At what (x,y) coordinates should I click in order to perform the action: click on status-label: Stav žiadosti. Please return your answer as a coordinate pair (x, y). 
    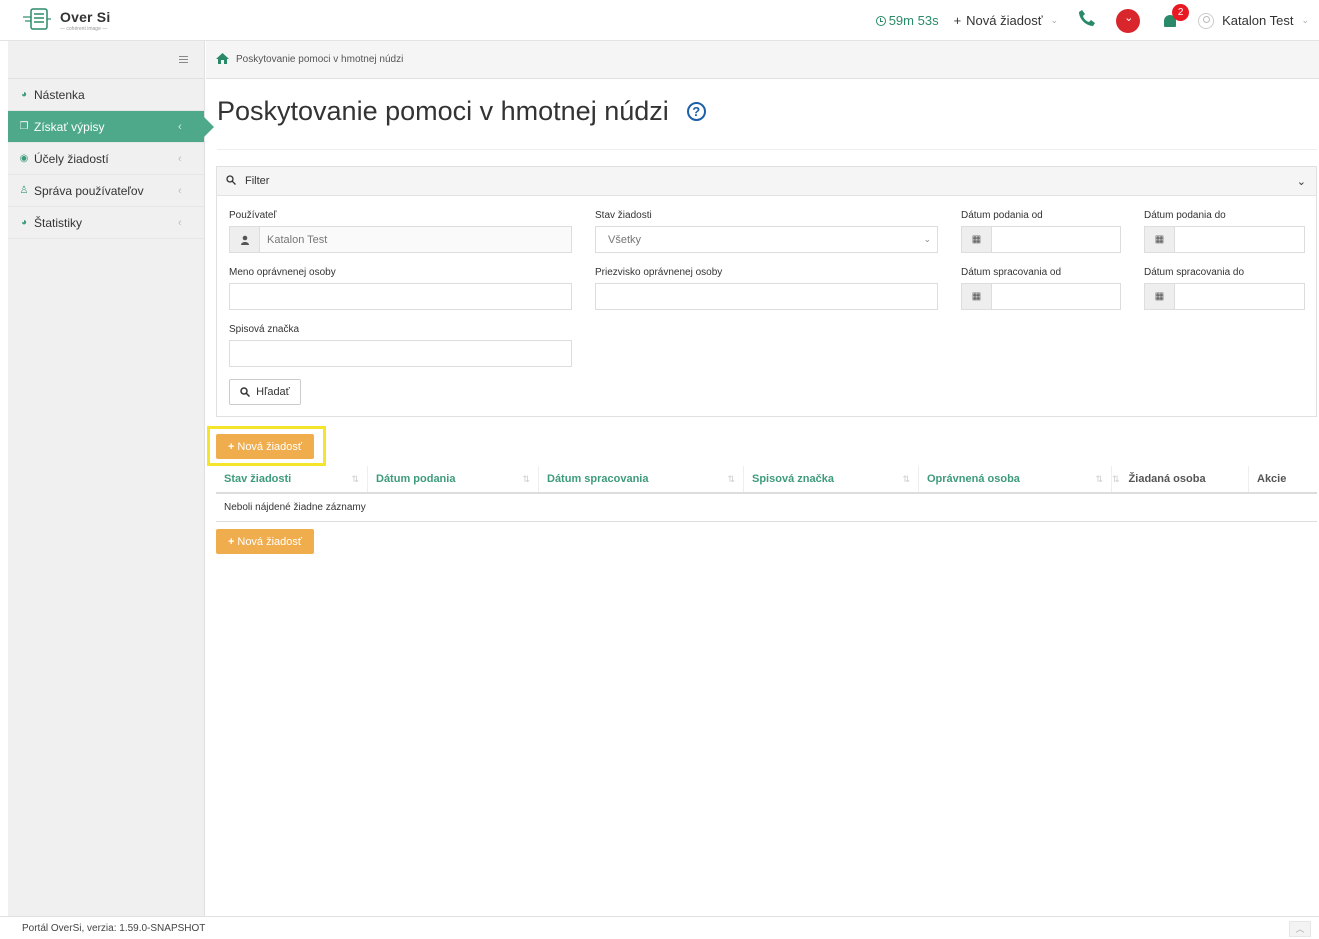
    Looking at the image, I should click on (623, 215).